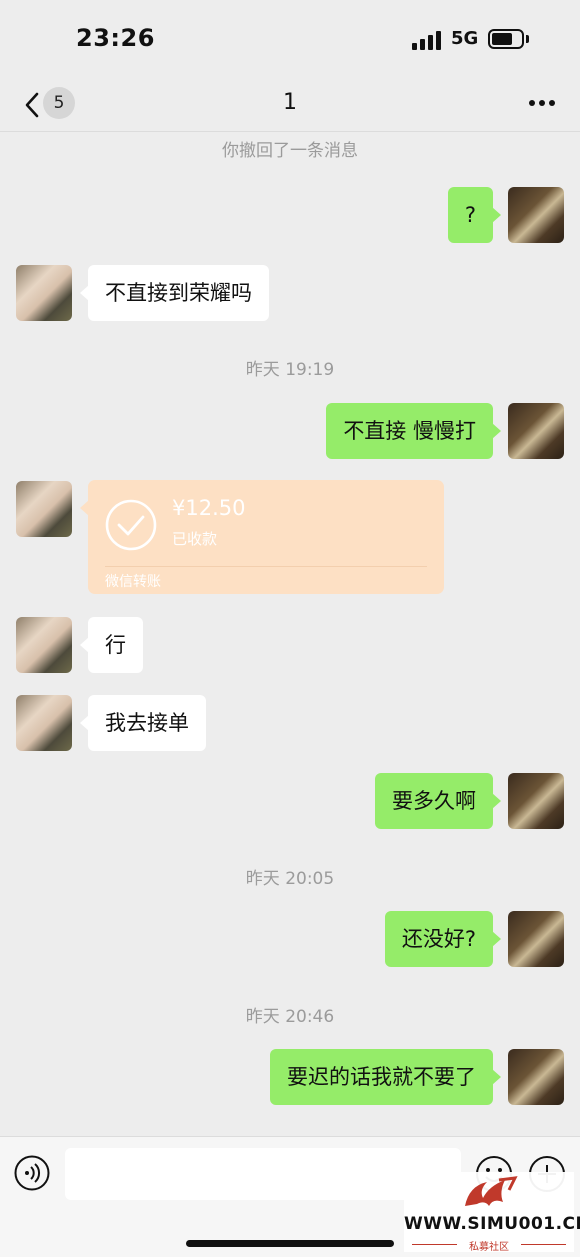 The width and height of the screenshot is (580, 1257). Describe the element at coordinates (474, 215) in the screenshot. I see `message-bubble-sent: ?` at that location.